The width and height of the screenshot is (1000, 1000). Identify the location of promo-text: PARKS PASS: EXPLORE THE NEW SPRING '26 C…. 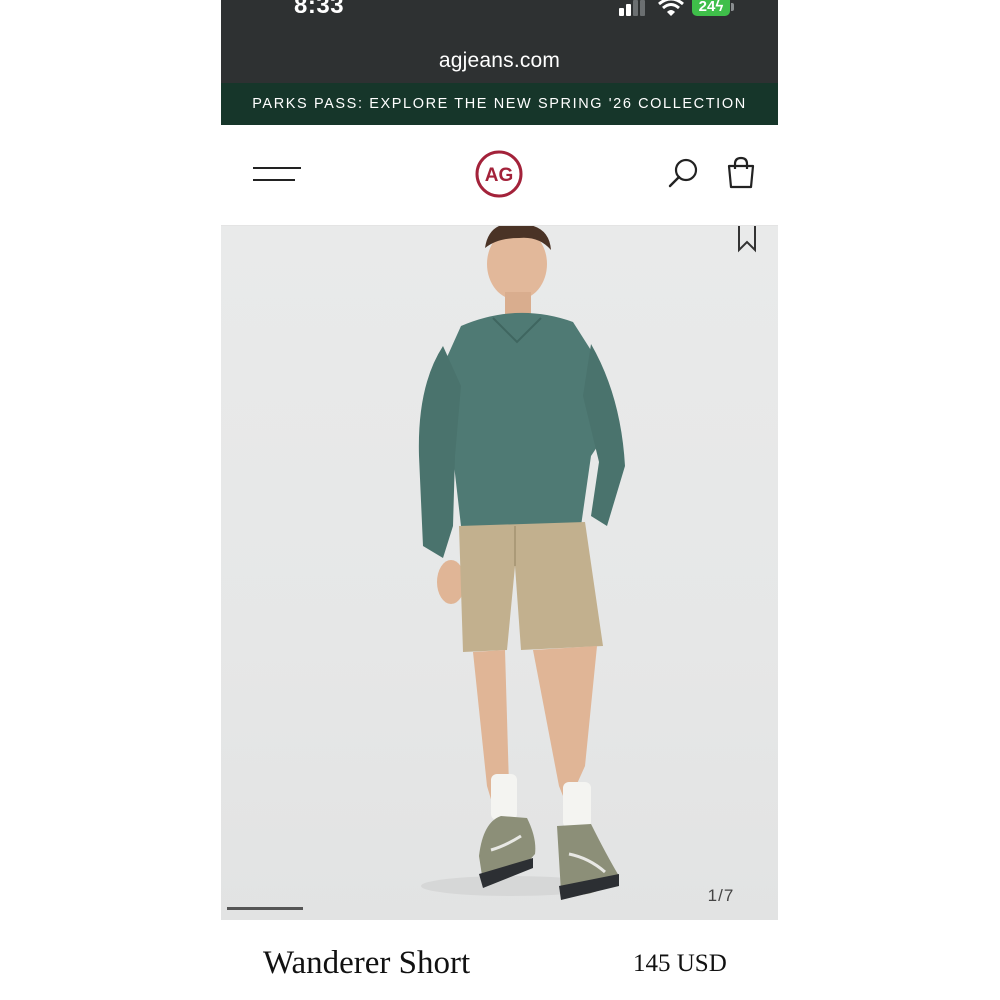
(499, 104).